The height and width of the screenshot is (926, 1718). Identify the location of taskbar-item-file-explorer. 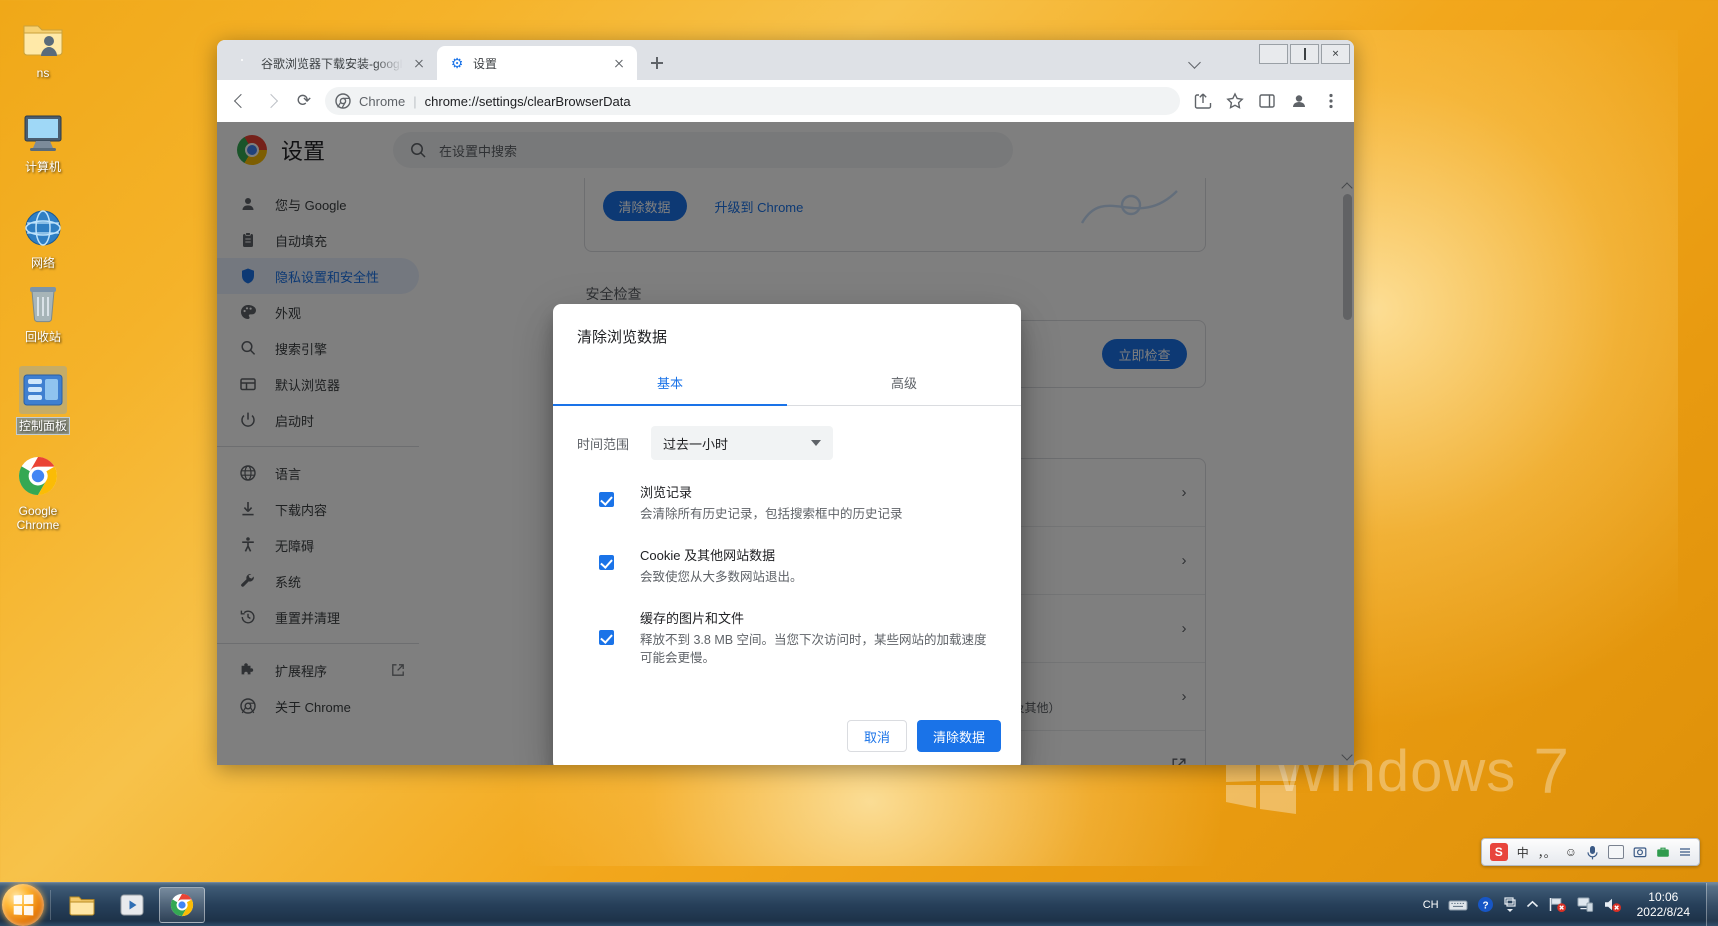
(82, 905).